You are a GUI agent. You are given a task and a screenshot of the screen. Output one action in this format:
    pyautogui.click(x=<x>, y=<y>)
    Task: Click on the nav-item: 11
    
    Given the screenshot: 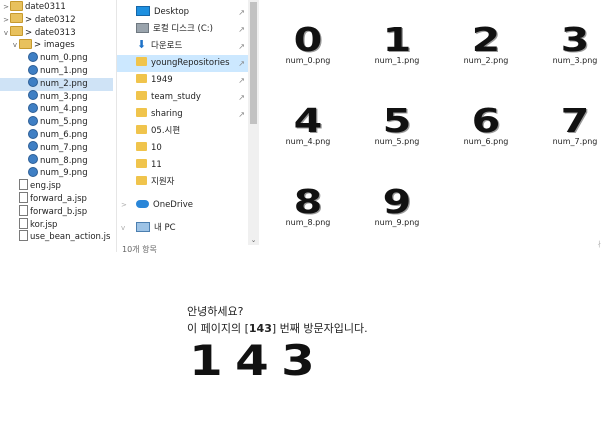 What is the action you would take?
    pyautogui.click(x=183, y=165)
    